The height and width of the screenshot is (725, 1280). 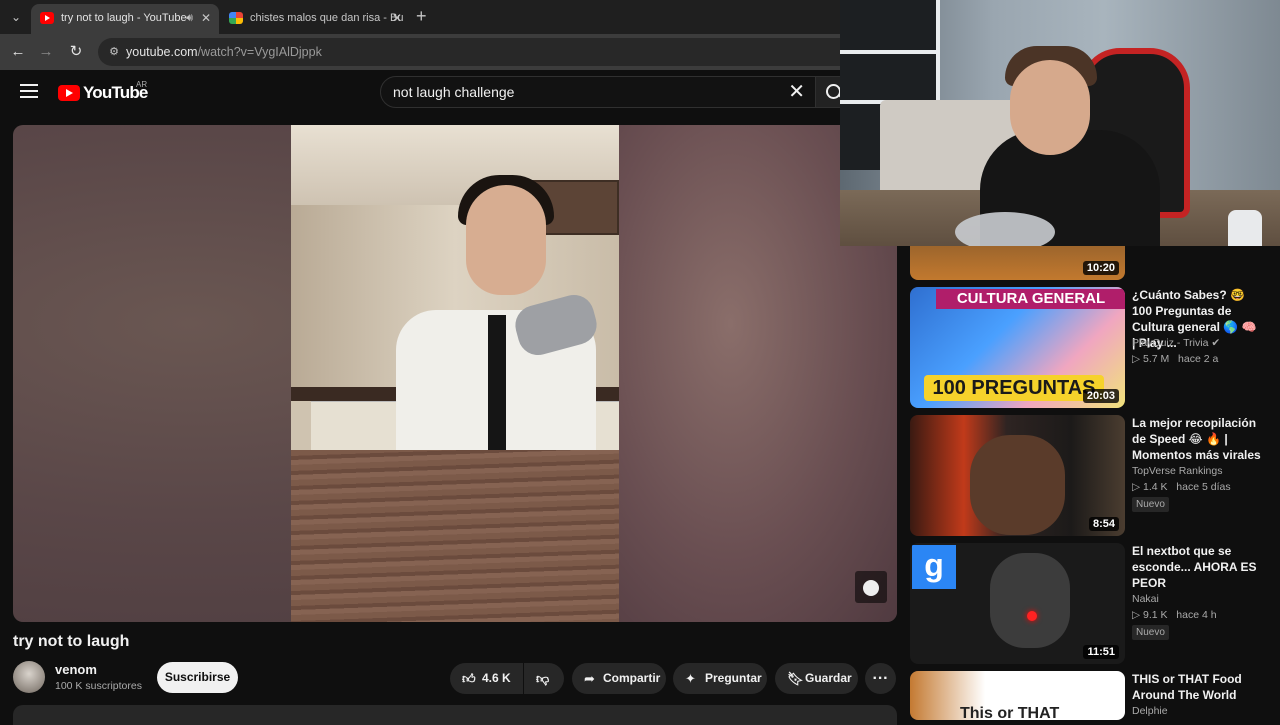 I want to click on google-favicon-icon, so click(x=236, y=18).